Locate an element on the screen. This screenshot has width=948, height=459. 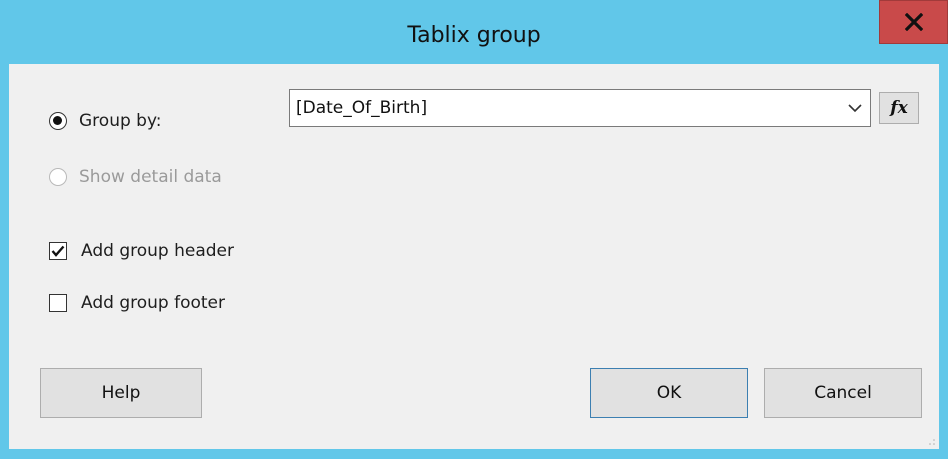
fx-icon: fx is located at coordinates (899, 108).